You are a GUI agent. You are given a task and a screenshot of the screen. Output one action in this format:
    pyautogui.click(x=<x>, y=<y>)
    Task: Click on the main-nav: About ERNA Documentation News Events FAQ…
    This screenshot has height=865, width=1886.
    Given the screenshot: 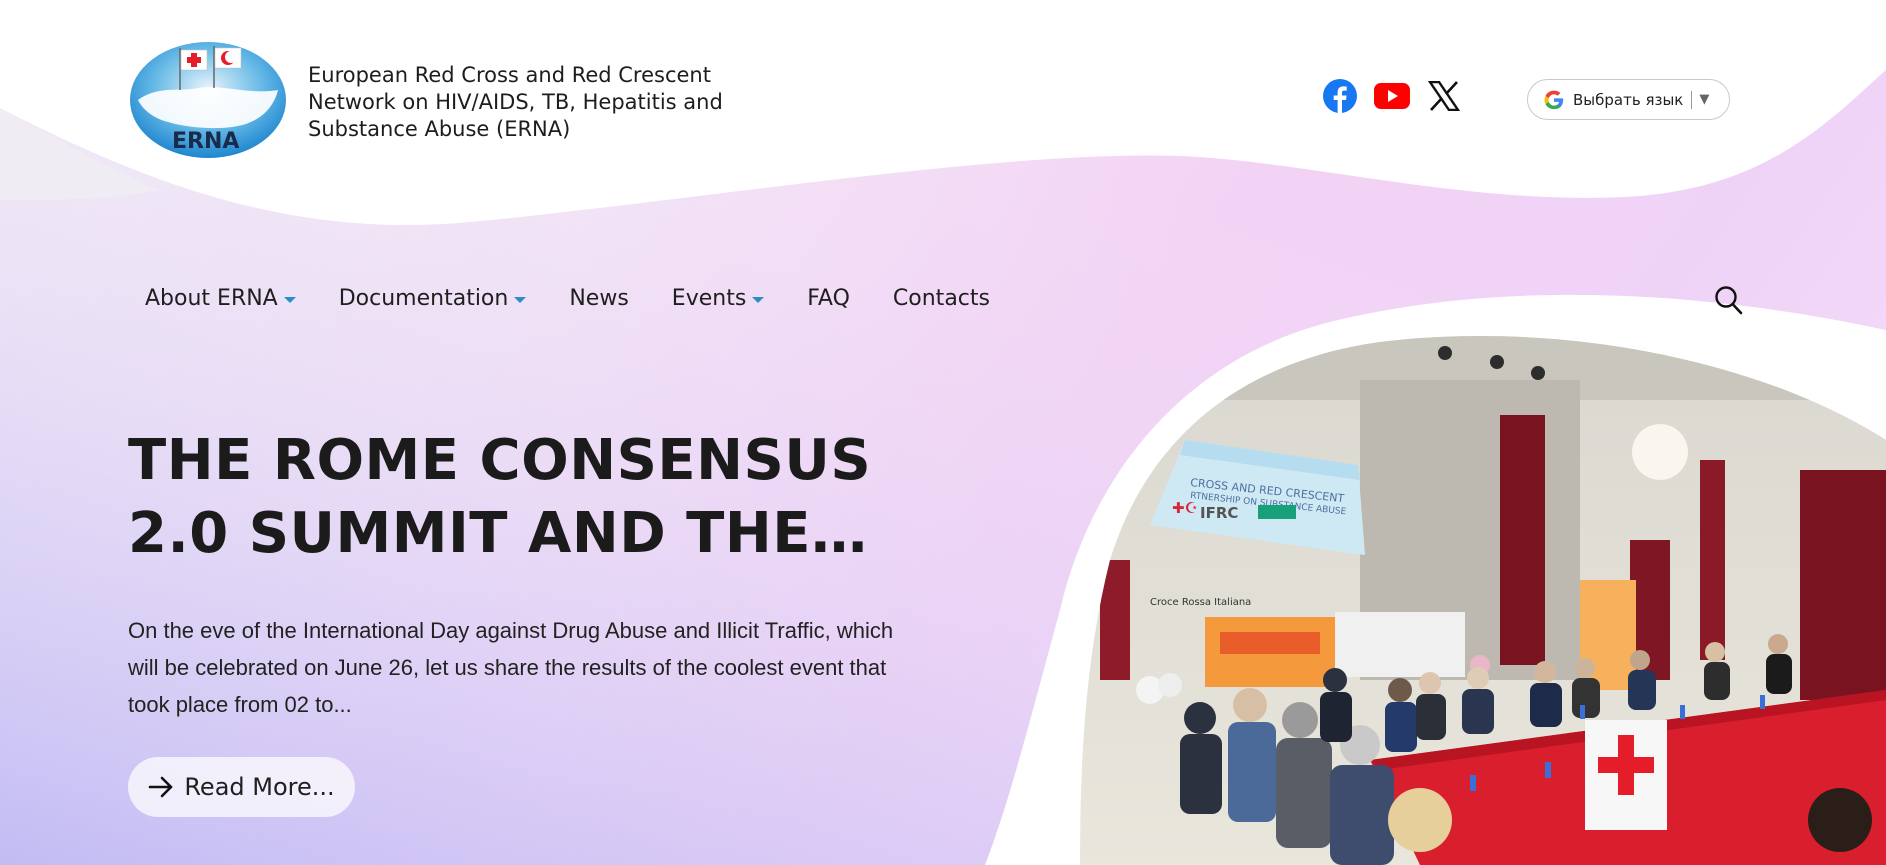 What is the action you would take?
    pyautogui.click(x=589, y=298)
    